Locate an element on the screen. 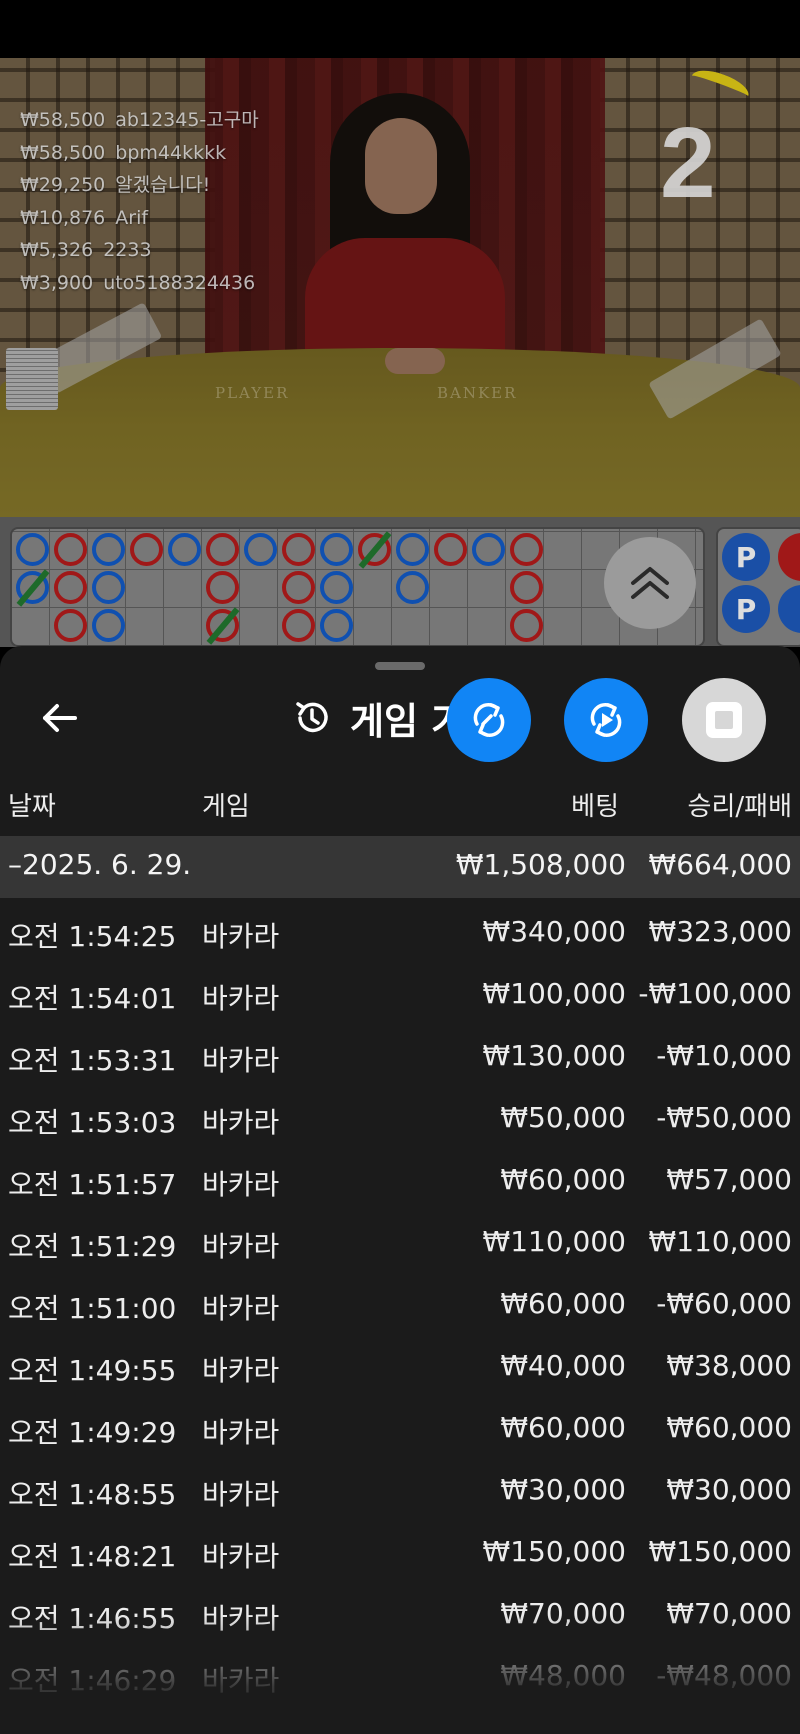  history-icon is located at coordinates (312, 717).